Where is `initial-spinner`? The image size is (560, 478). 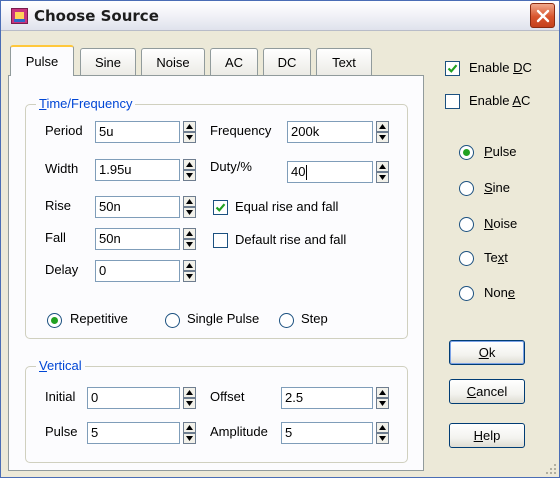 initial-spinner is located at coordinates (189, 398).